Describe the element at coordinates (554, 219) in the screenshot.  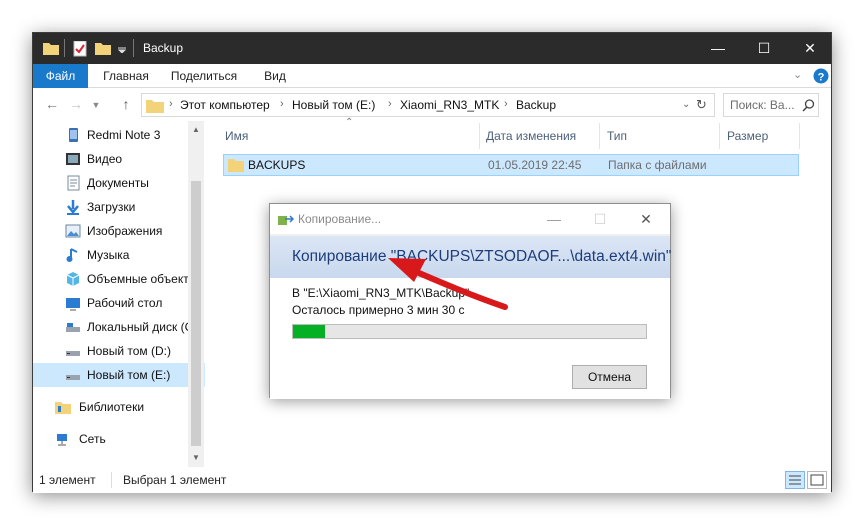
I see `dialog-minimize-button: —` at that location.